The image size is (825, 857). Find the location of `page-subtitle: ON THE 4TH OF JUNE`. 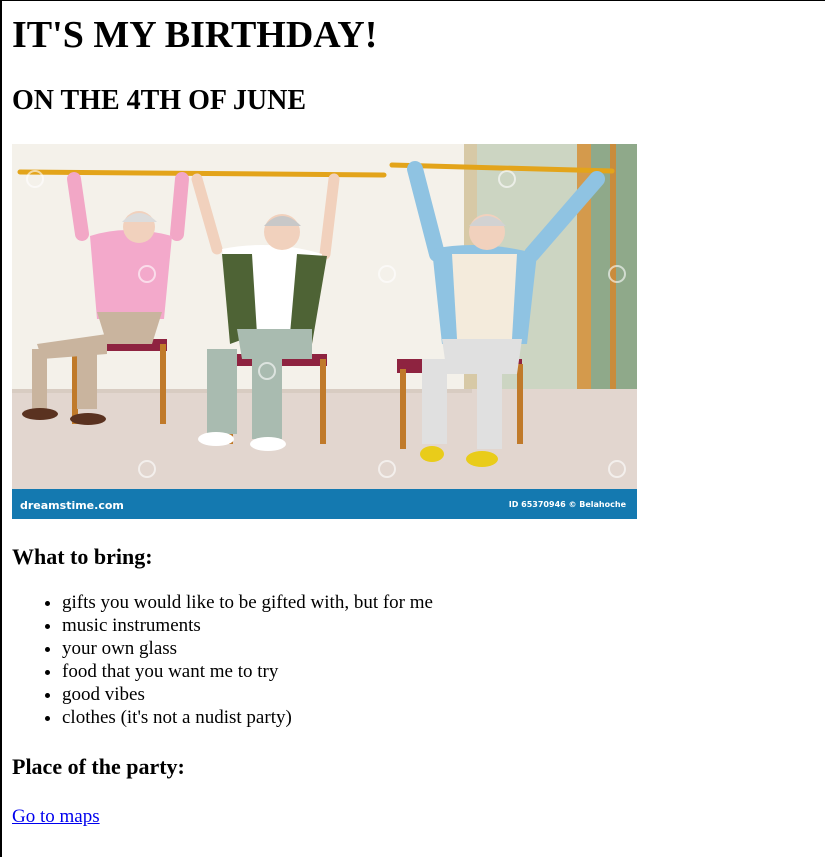

page-subtitle: ON THE 4TH OF JUNE is located at coordinates (159, 100).